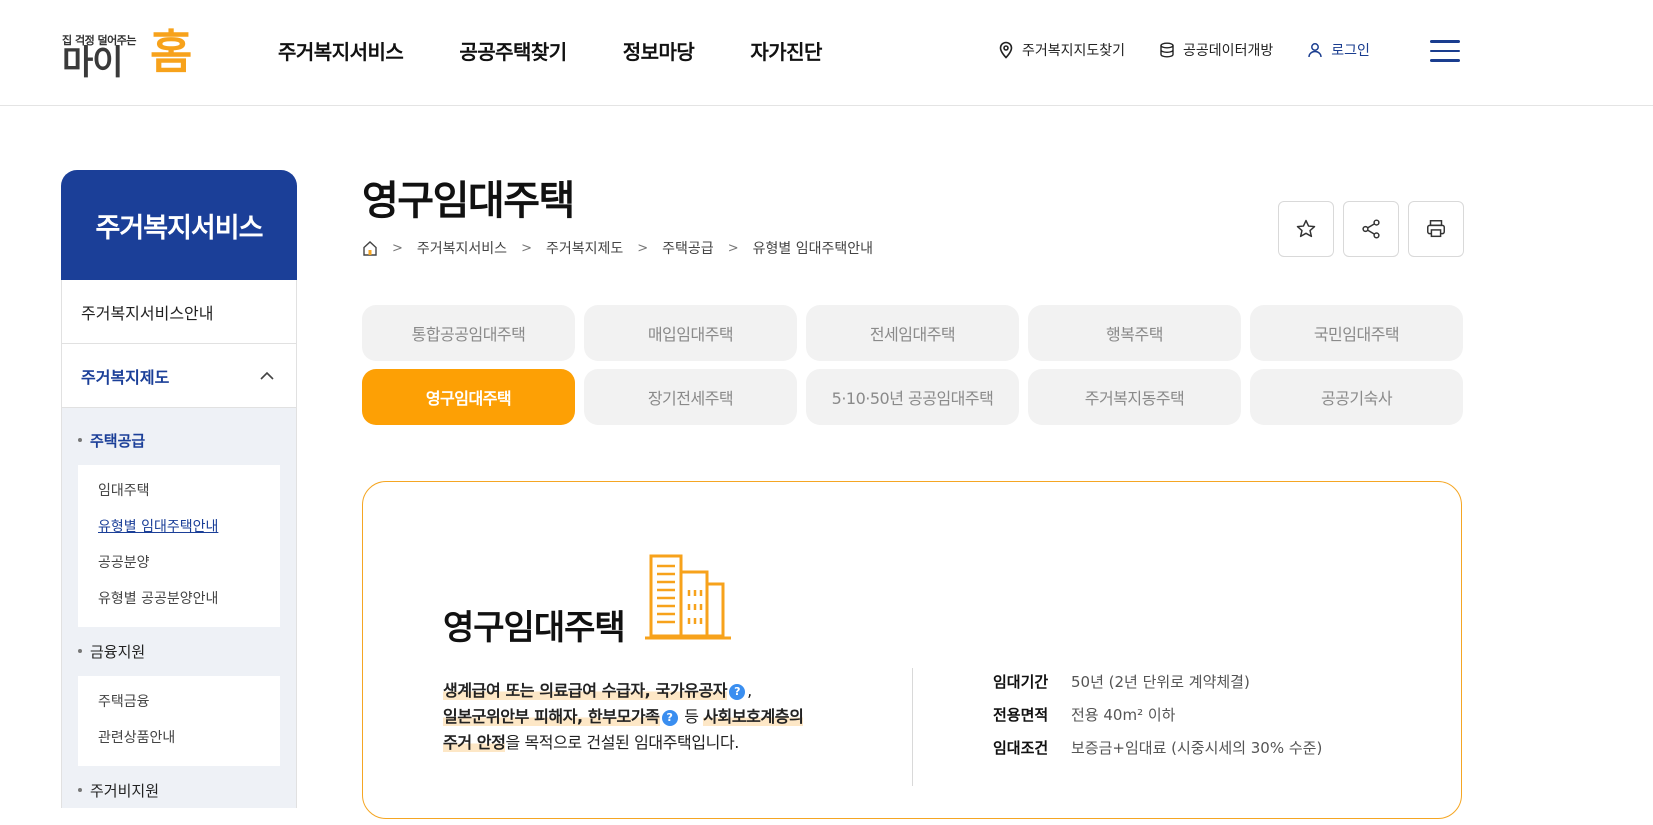 The height and width of the screenshot is (825, 1653). Describe the element at coordinates (179, 440) in the screenshot. I see `submenu-group-housing-supply: 주택공급` at that location.